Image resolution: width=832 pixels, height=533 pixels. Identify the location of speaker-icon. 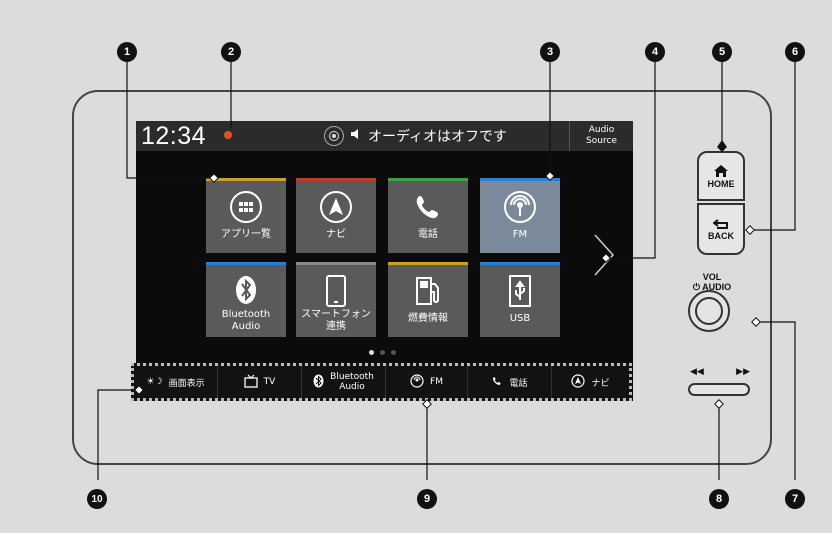
(356, 136).